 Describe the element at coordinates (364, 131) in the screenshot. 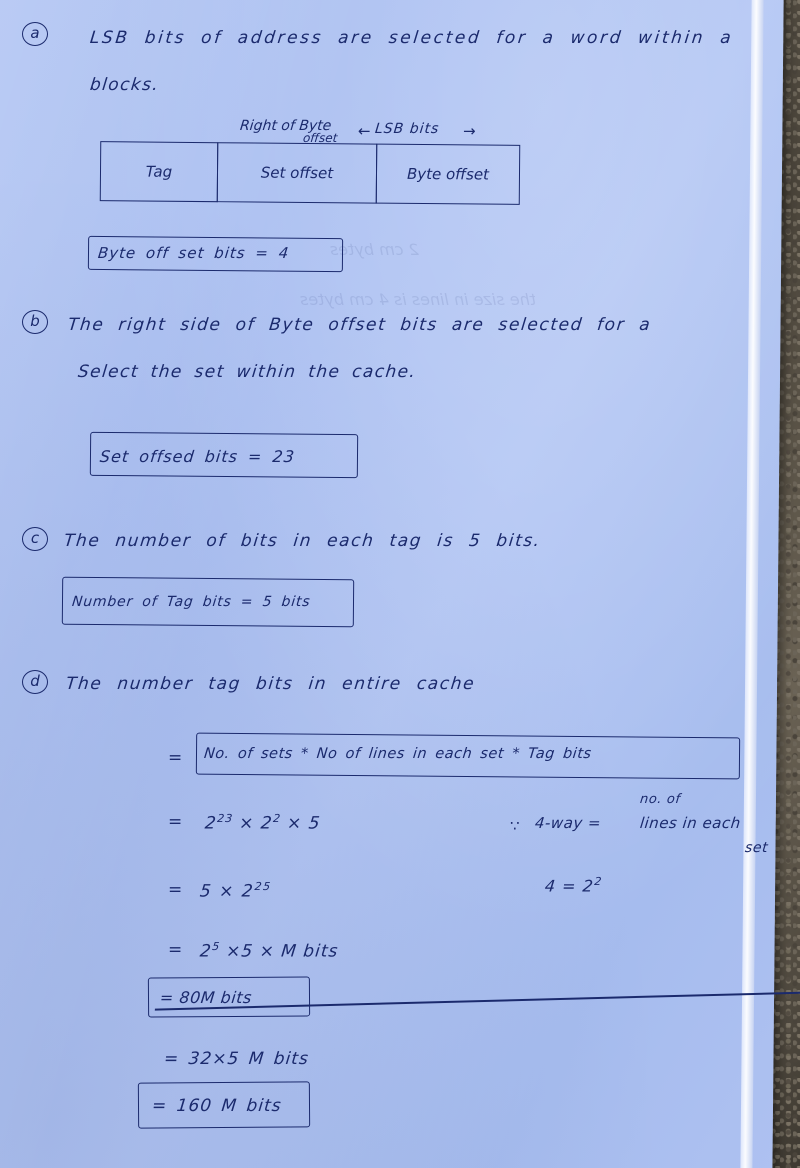

I see `arrow-left-icon: ←` at that location.